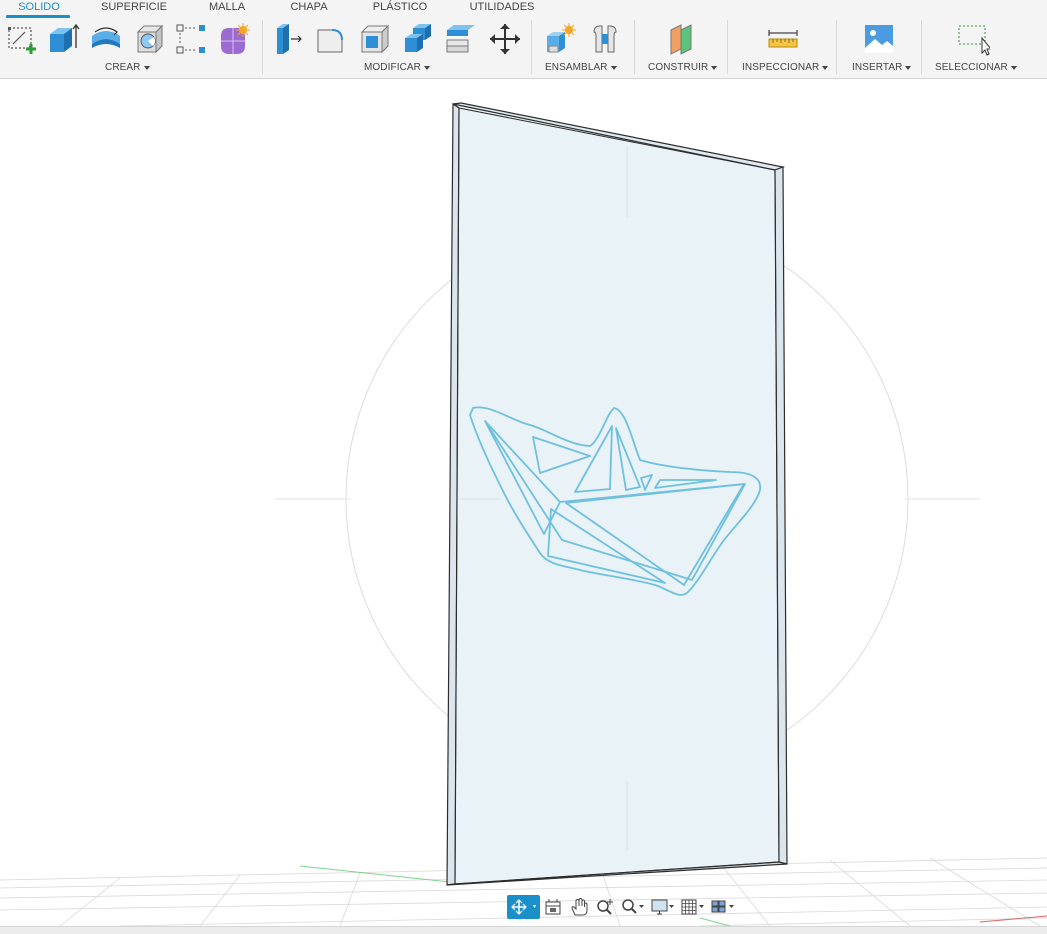  I want to click on zoom-icon, so click(605, 907).